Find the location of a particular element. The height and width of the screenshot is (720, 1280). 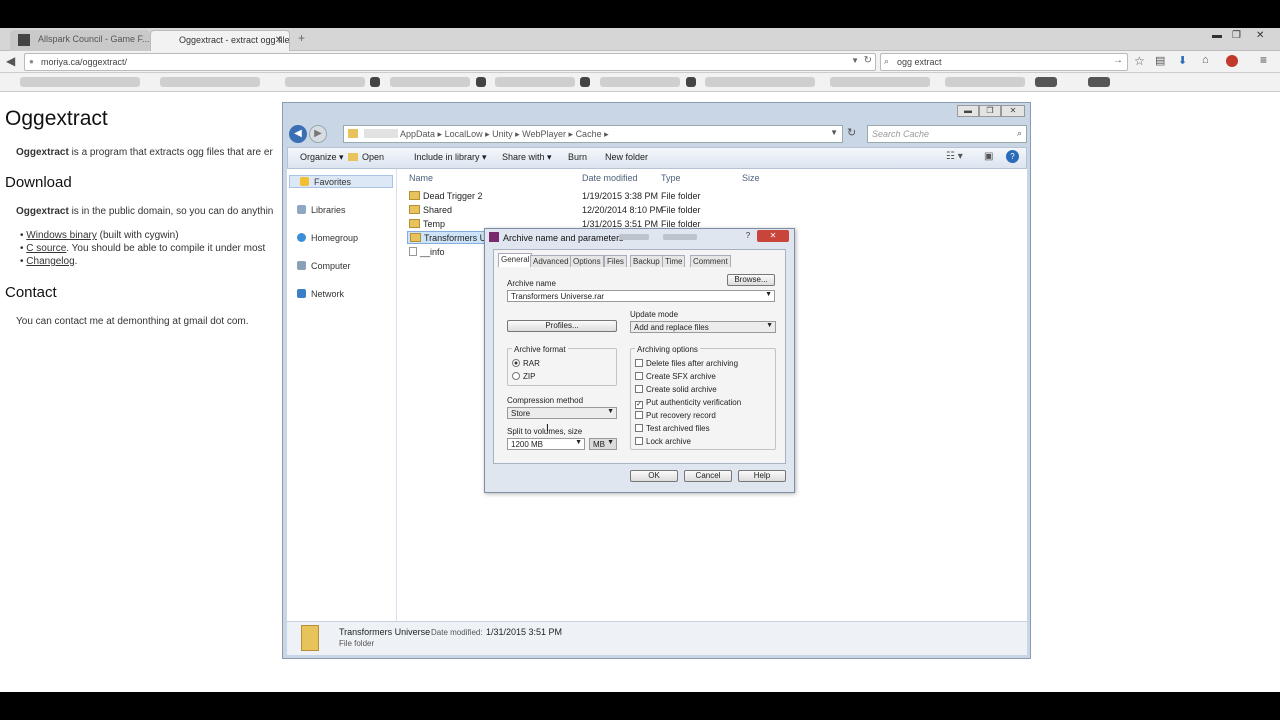

windows-binary-link: Windows binary is located at coordinates (61, 235).